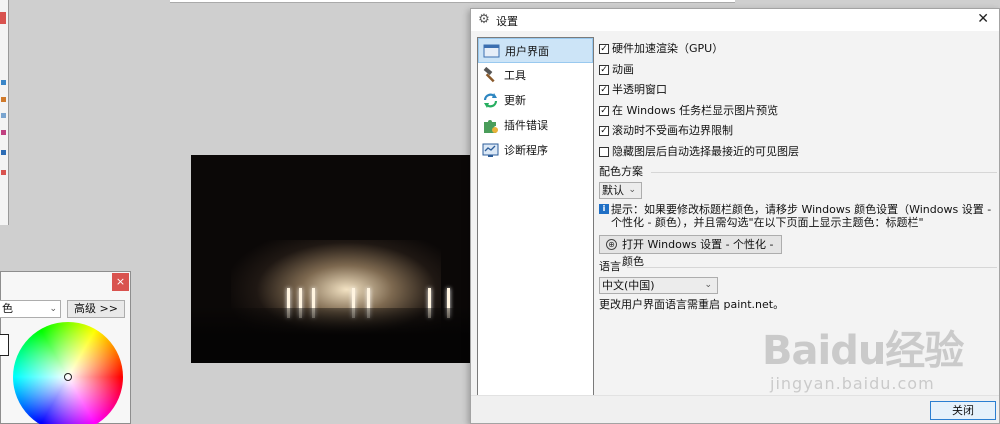 The image size is (1000, 424). What do you see at coordinates (668, 48) in the screenshot?
I see `option-label: 硬件加速渲染（GPU）` at bounding box center [668, 48].